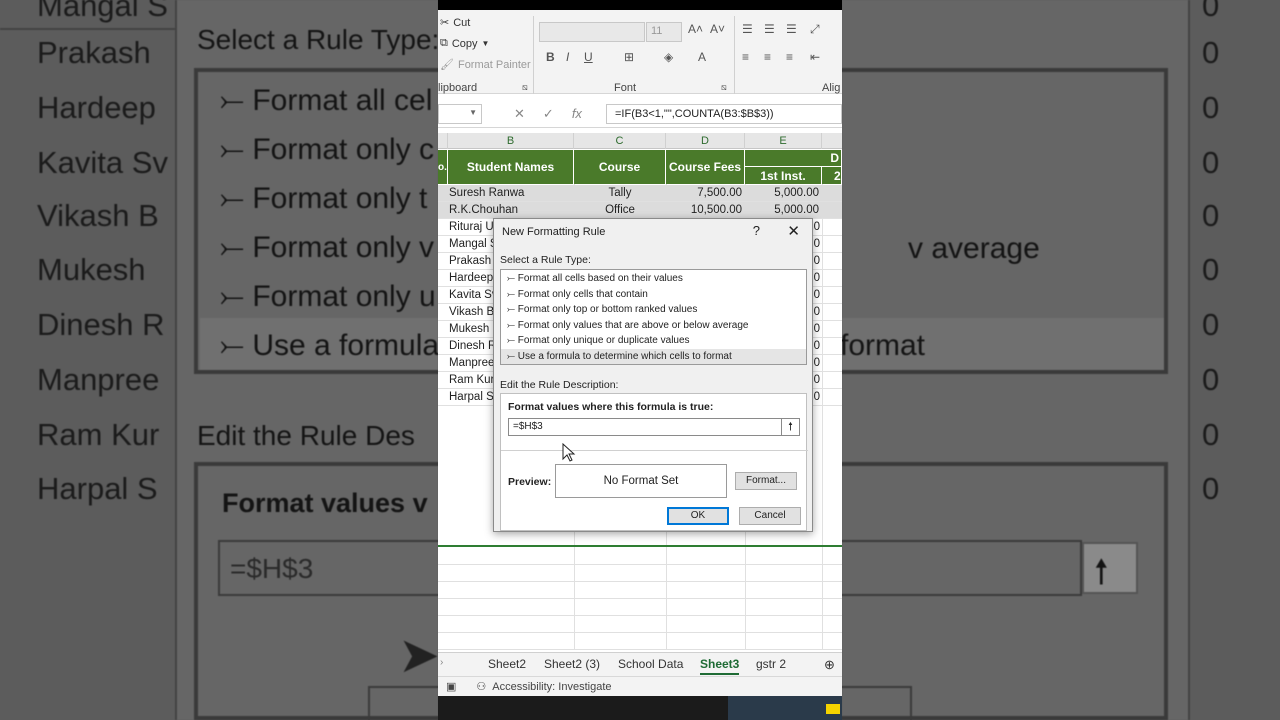 This screenshot has width=1280, height=720. I want to click on add-sheet-icon: ⊕, so click(829, 665).